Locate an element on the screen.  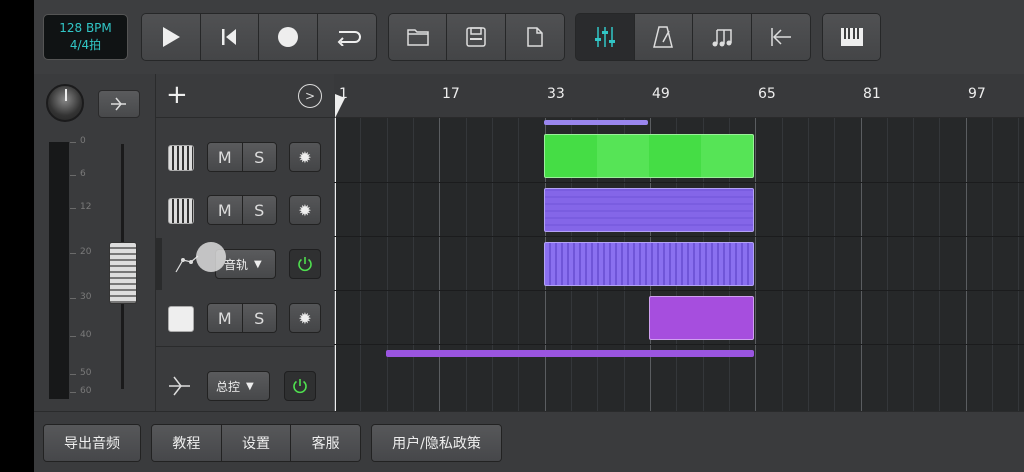
record-icon is located at coordinates (287, 37).